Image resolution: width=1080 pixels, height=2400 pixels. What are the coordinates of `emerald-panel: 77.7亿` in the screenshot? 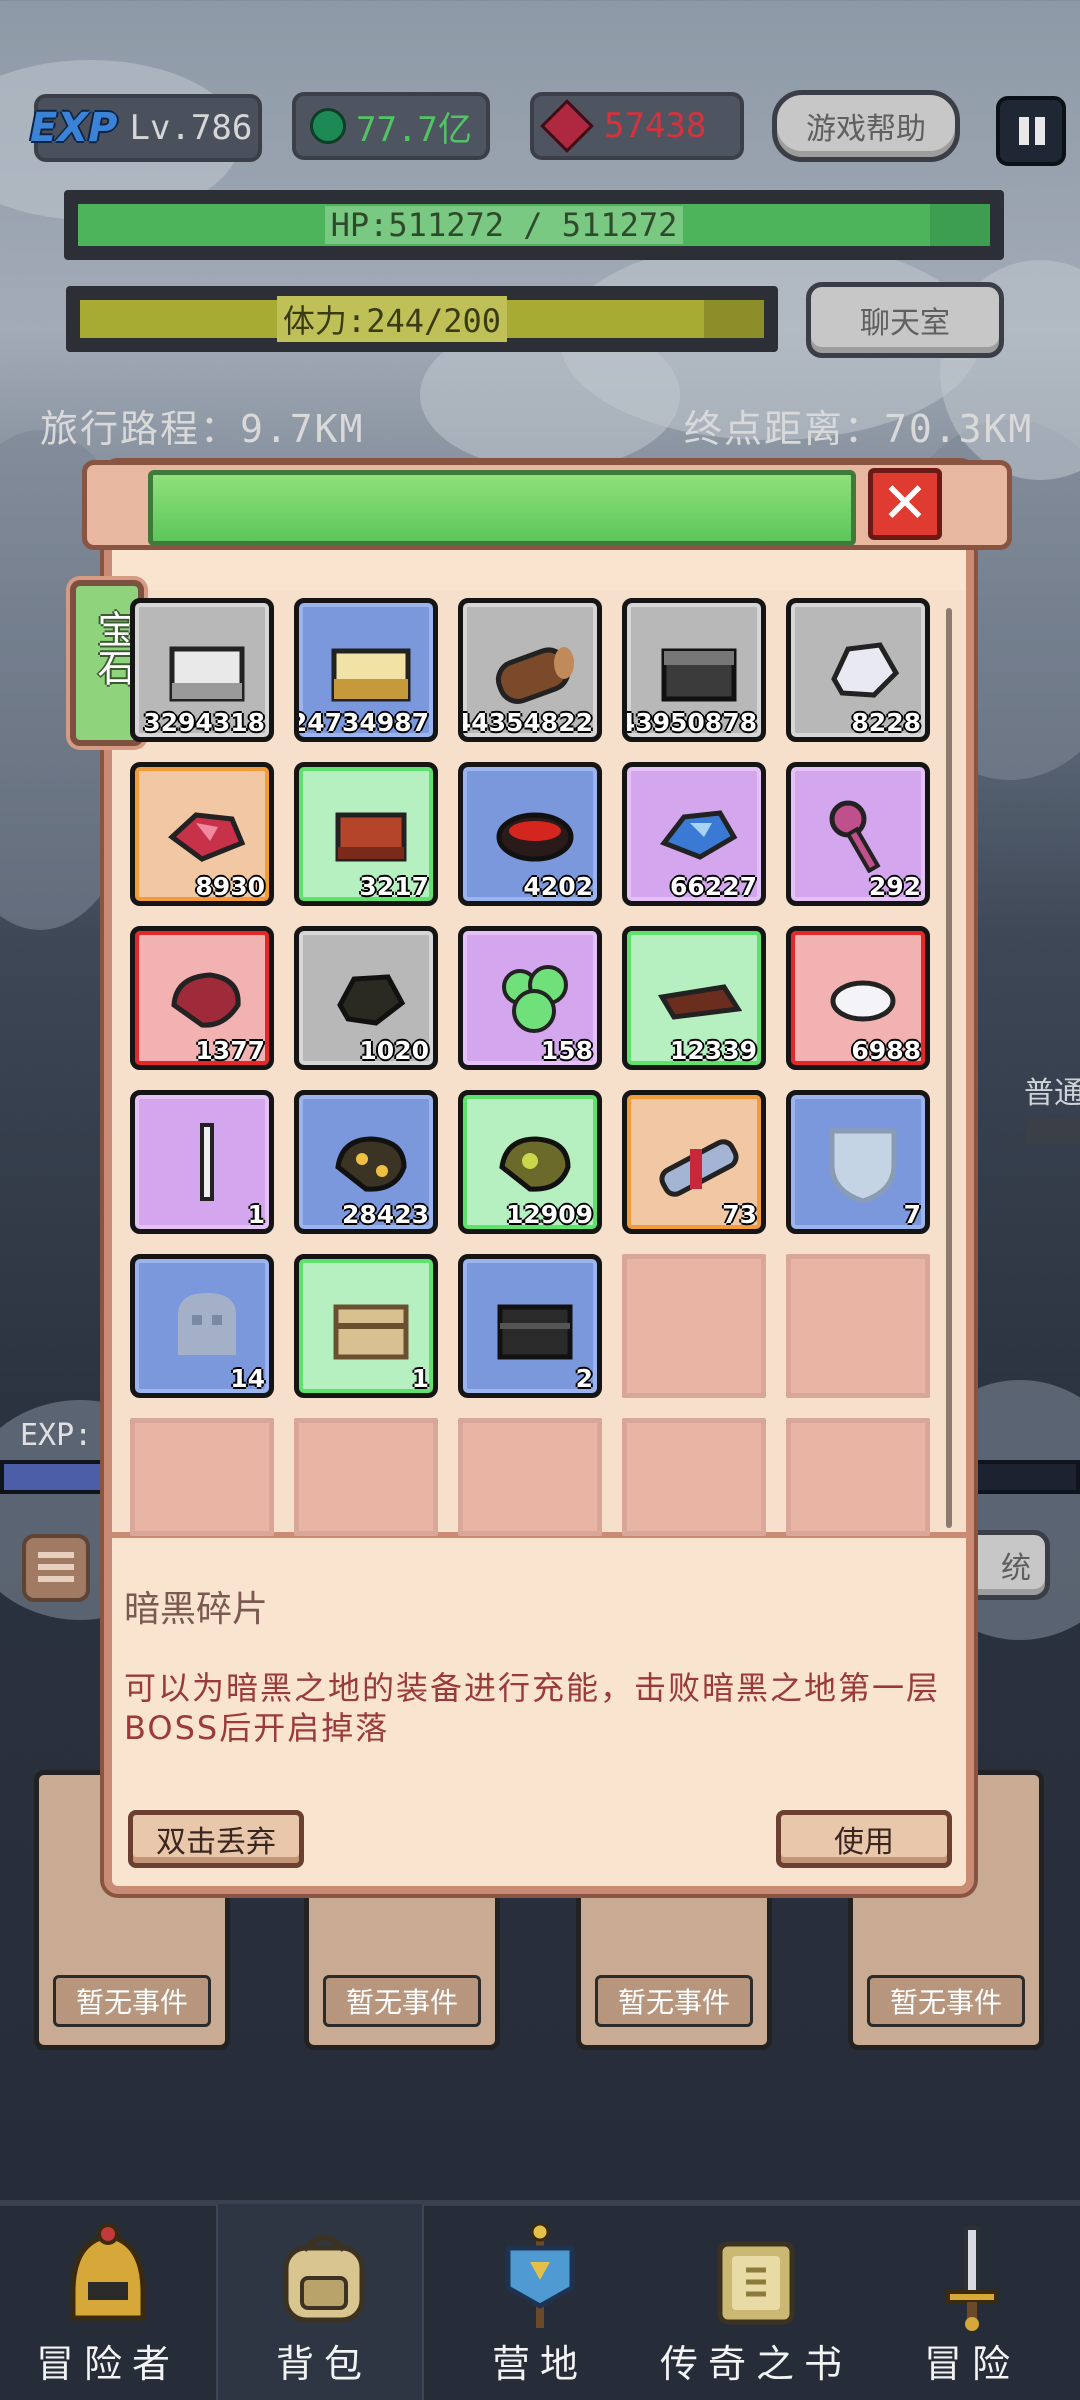 It's located at (391, 126).